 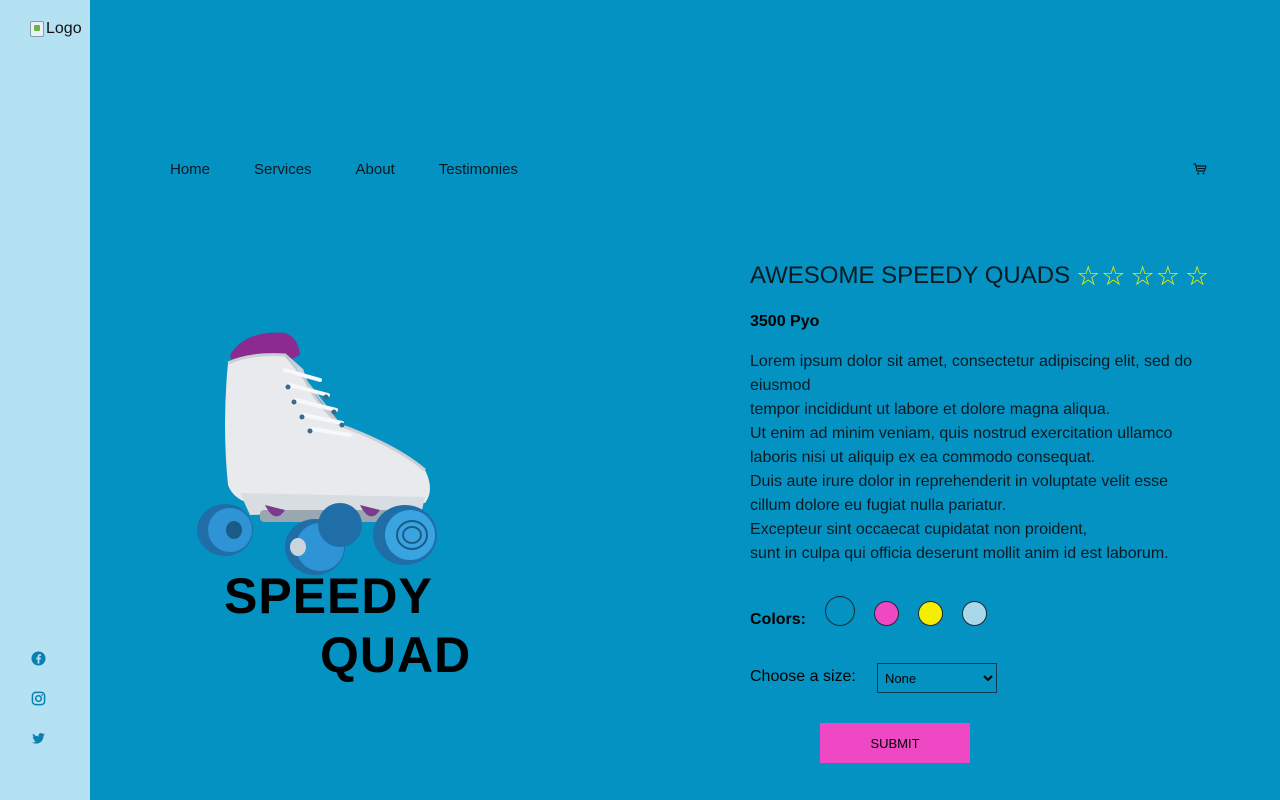 I want to click on roller-skate-image, so click(x=317, y=453).